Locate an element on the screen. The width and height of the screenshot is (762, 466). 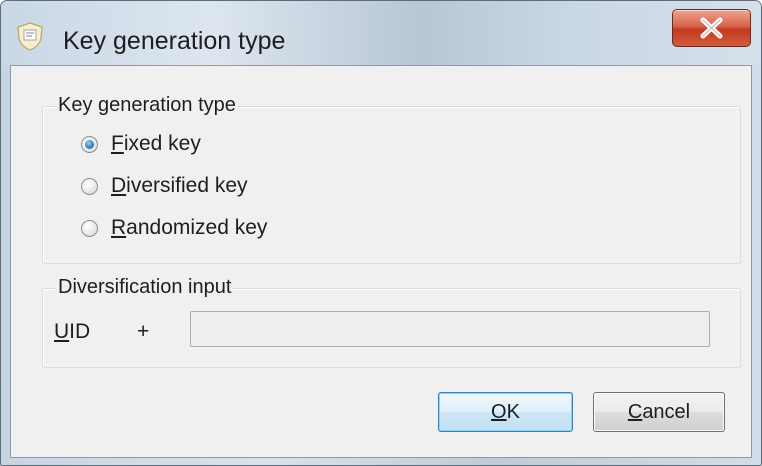
randomized-key-radio-option: Randomized key is located at coordinates (174, 228).